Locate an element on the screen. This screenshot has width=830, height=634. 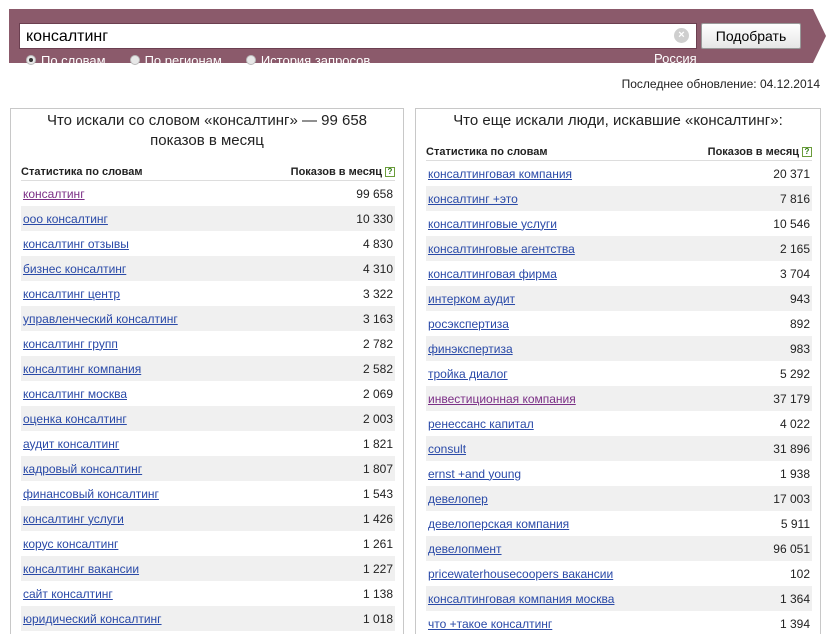
table-row: финэкспертиза 983 is located at coordinates (619, 348).